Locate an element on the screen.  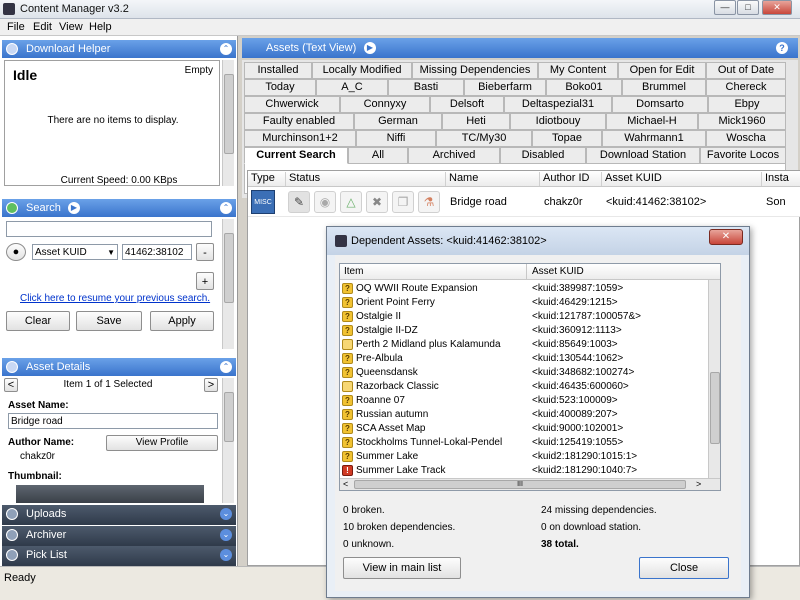
search-scrollbar is located at coordinates (228, 284).